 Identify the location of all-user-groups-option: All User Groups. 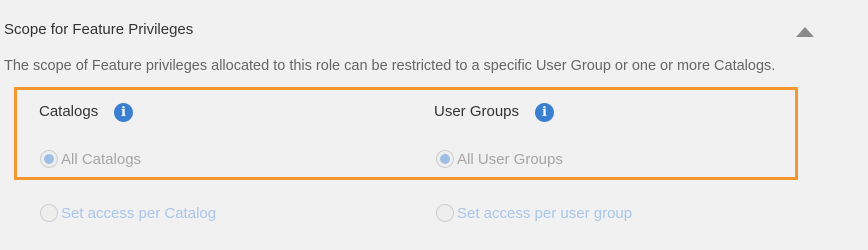
(499, 159).